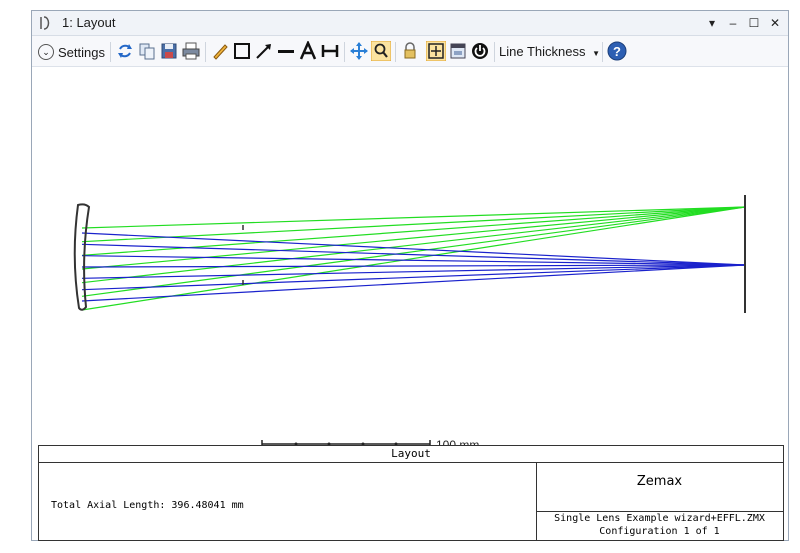 This screenshot has height=553, width=800. What do you see at coordinates (286, 51) in the screenshot?
I see `line-icon` at bounding box center [286, 51].